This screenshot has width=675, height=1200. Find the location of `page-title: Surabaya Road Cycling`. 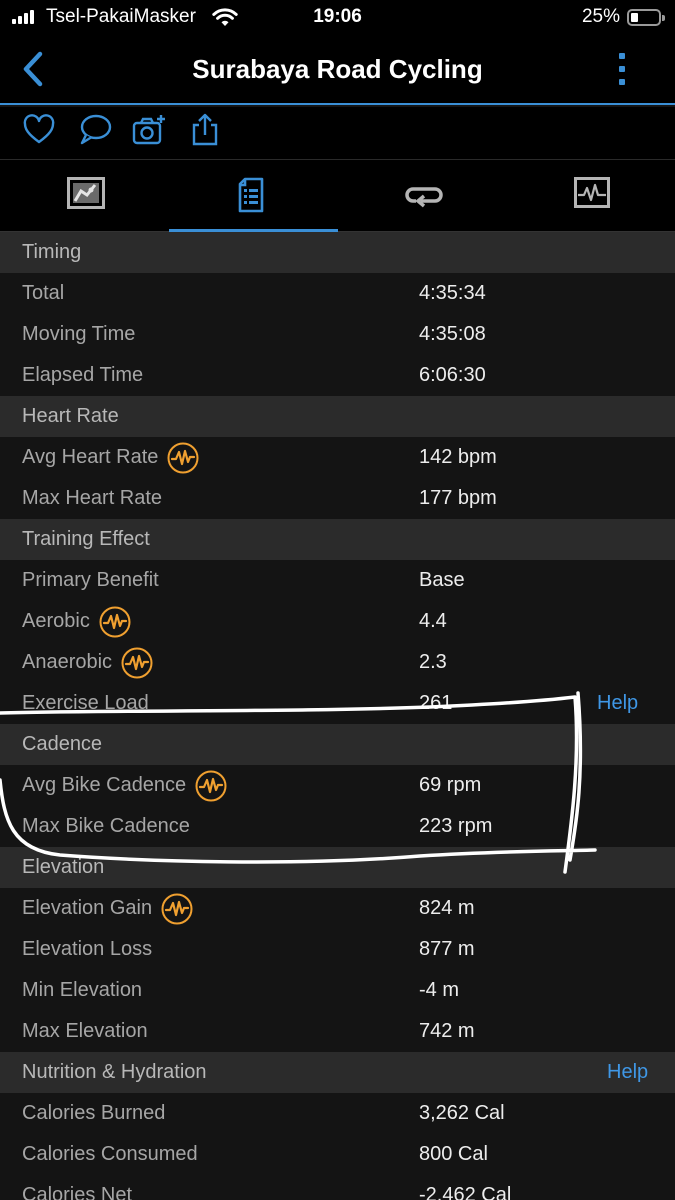

page-title: Surabaya Road Cycling is located at coordinates (337, 69).